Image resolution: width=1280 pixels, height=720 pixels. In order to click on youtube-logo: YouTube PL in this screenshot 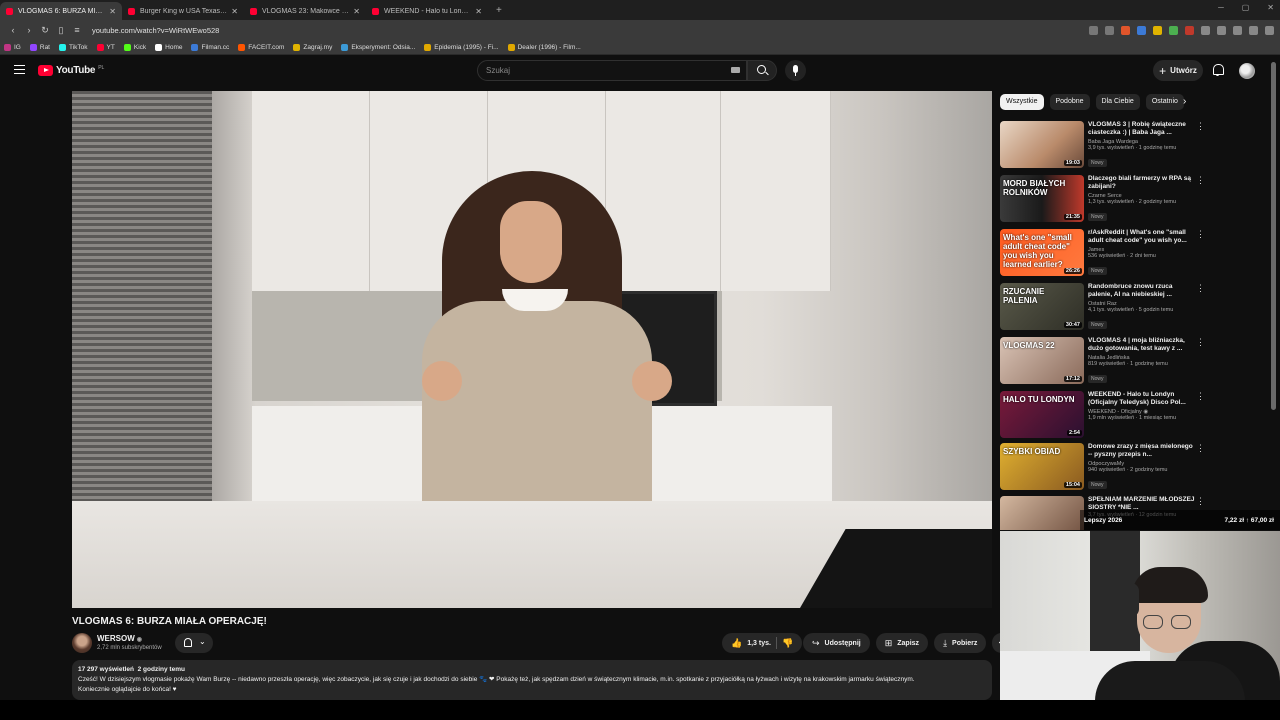, I will do `click(71, 70)`.